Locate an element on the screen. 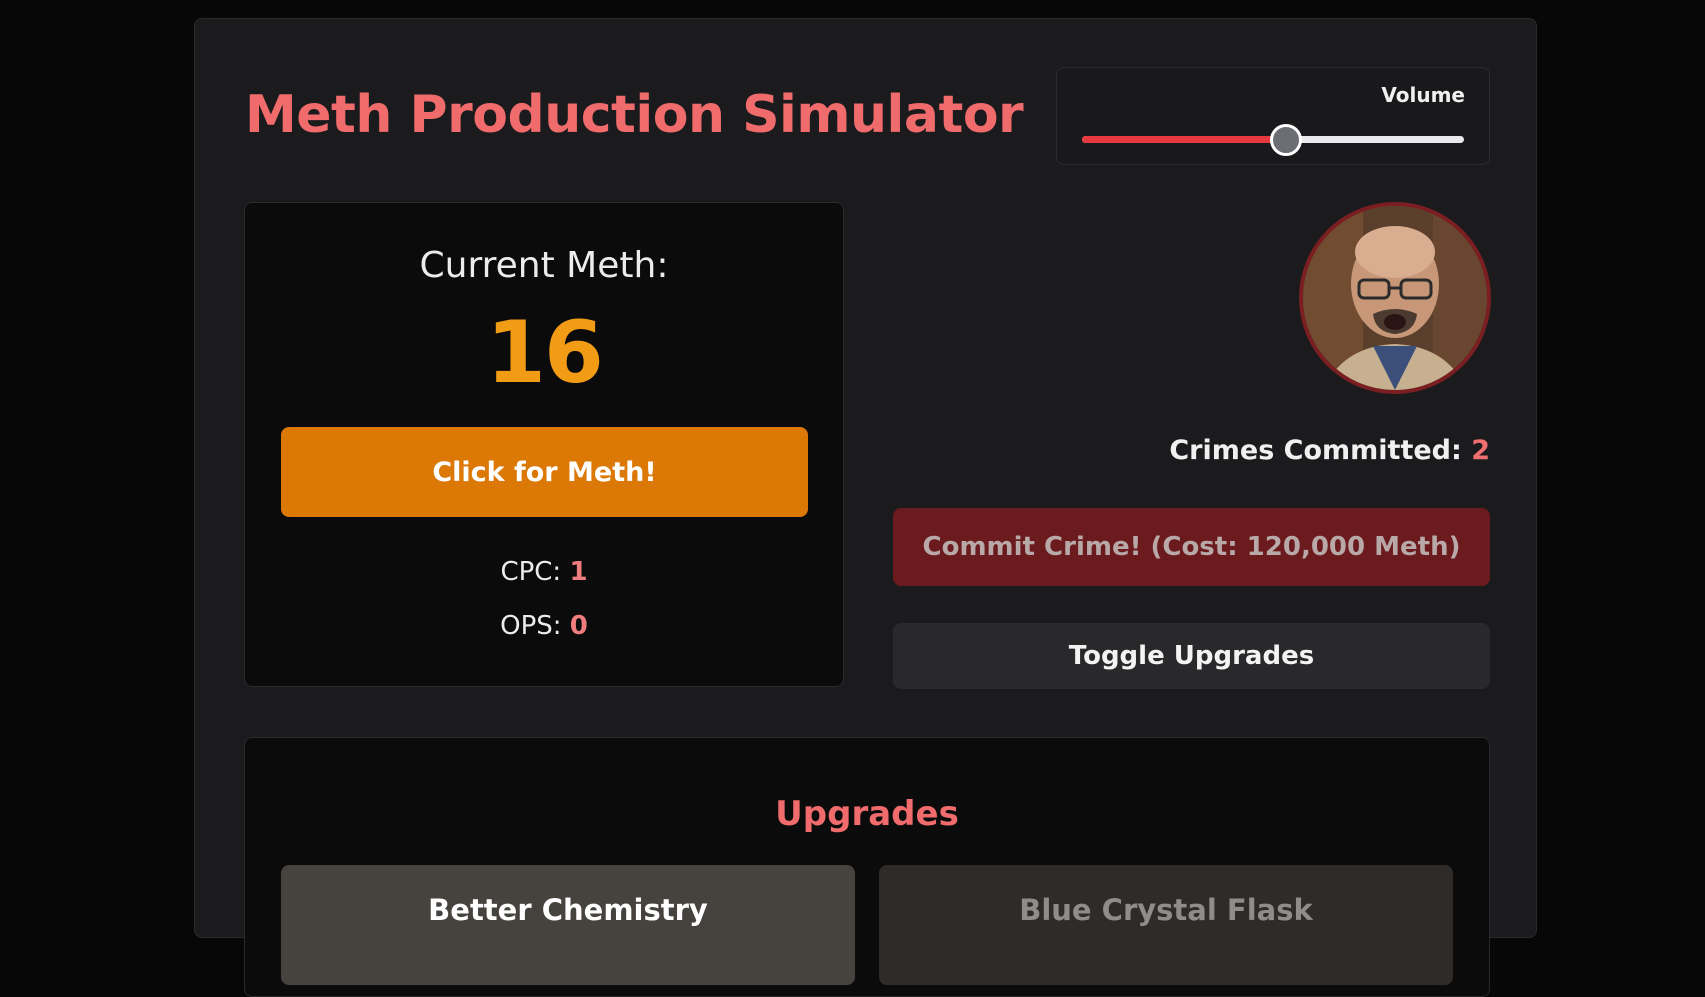  character-avatar is located at coordinates (1395, 298).